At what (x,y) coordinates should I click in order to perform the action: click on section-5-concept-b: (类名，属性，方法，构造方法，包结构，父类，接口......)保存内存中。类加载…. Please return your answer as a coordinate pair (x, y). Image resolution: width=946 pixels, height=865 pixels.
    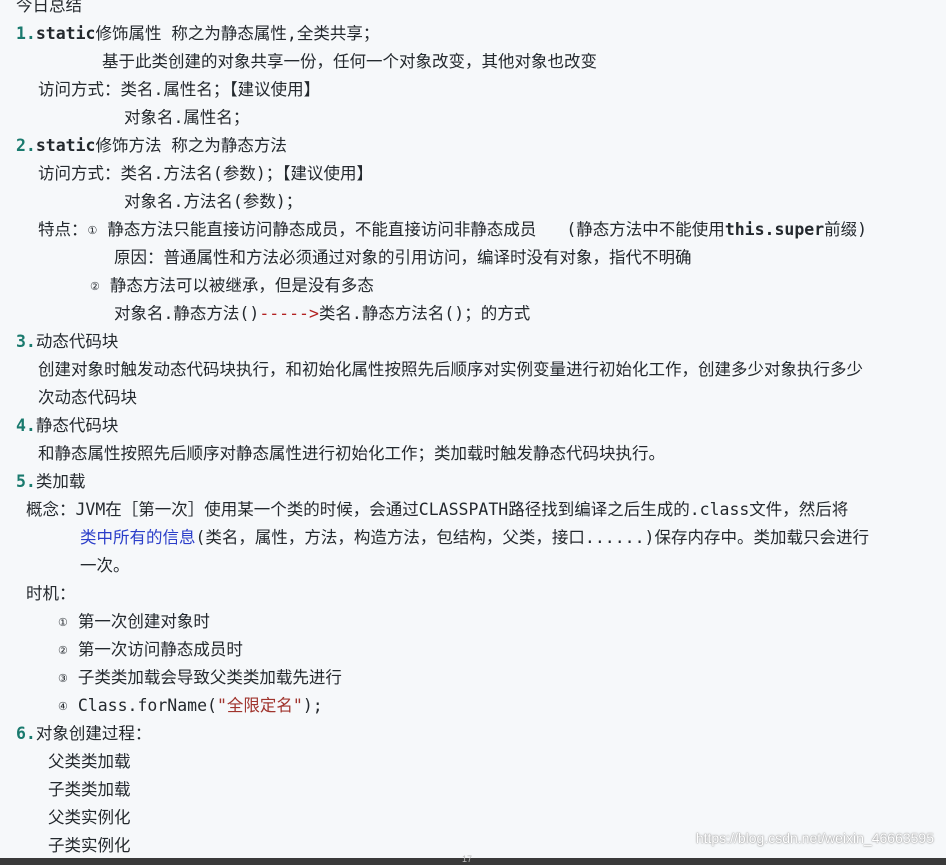
    Looking at the image, I should click on (532, 537).